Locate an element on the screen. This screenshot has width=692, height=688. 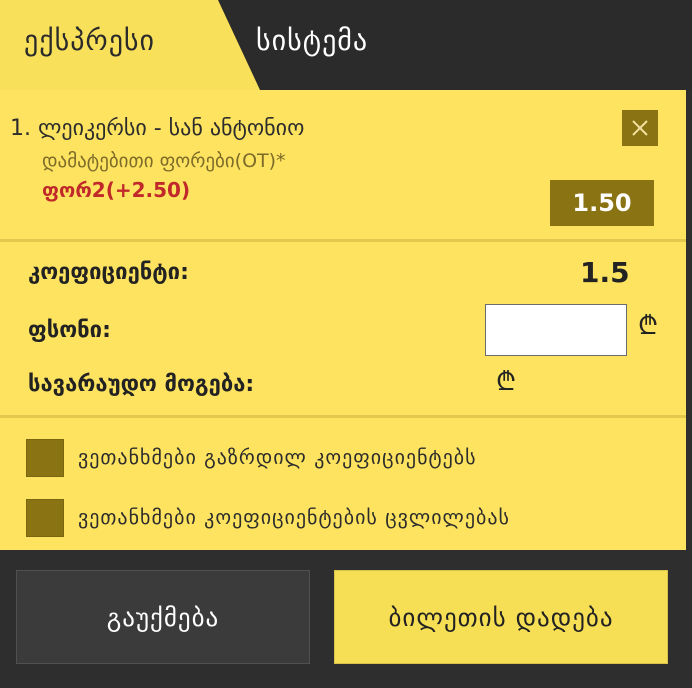
potential-win-label: სავარაუდო მოგება: is located at coordinates (141, 384).